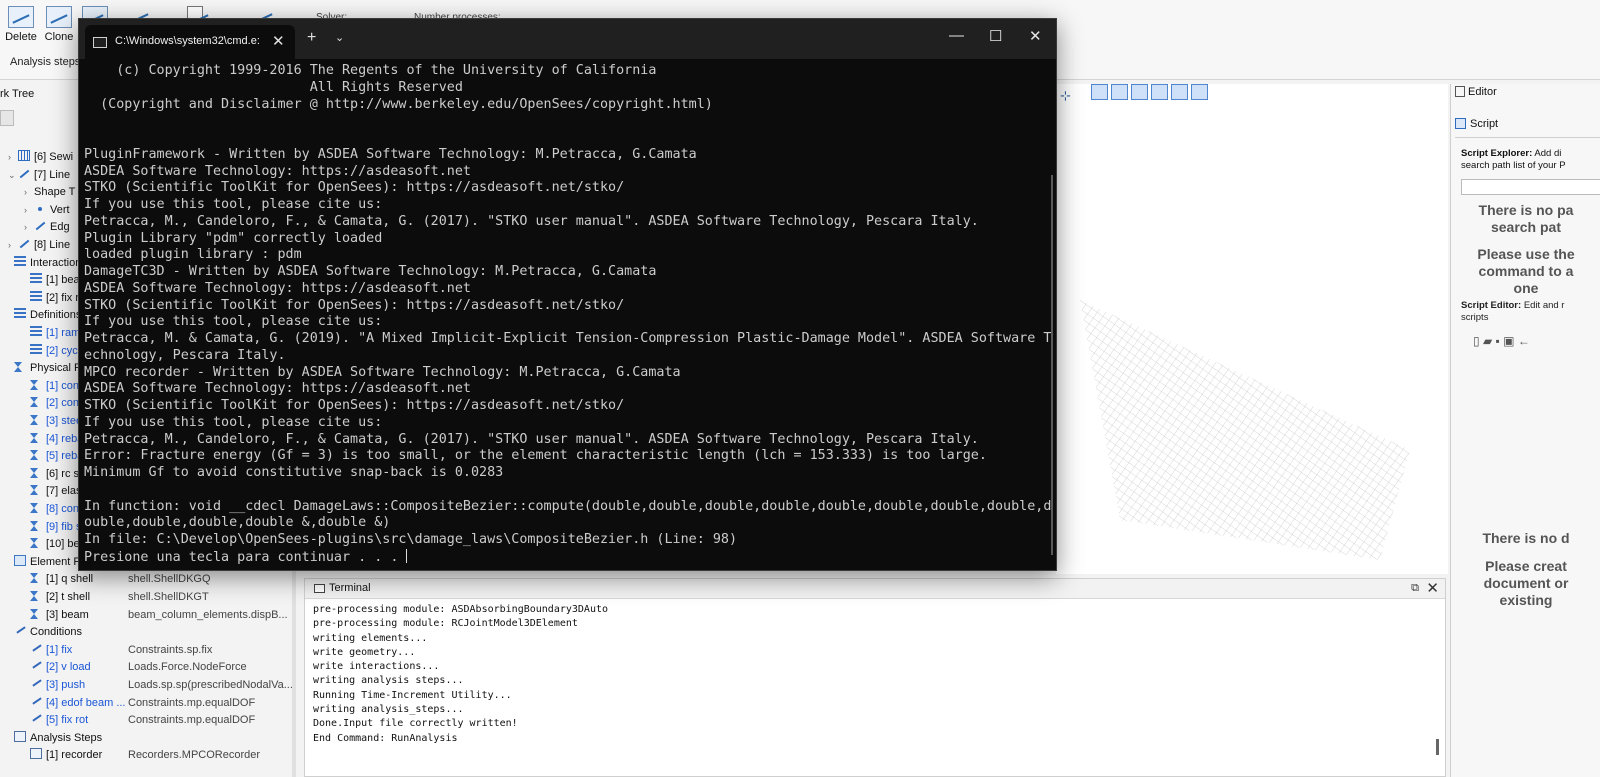  Describe the element at coordinates (1415, 588) in the screenshot. I see `restore-icon: ⧉` at that location.